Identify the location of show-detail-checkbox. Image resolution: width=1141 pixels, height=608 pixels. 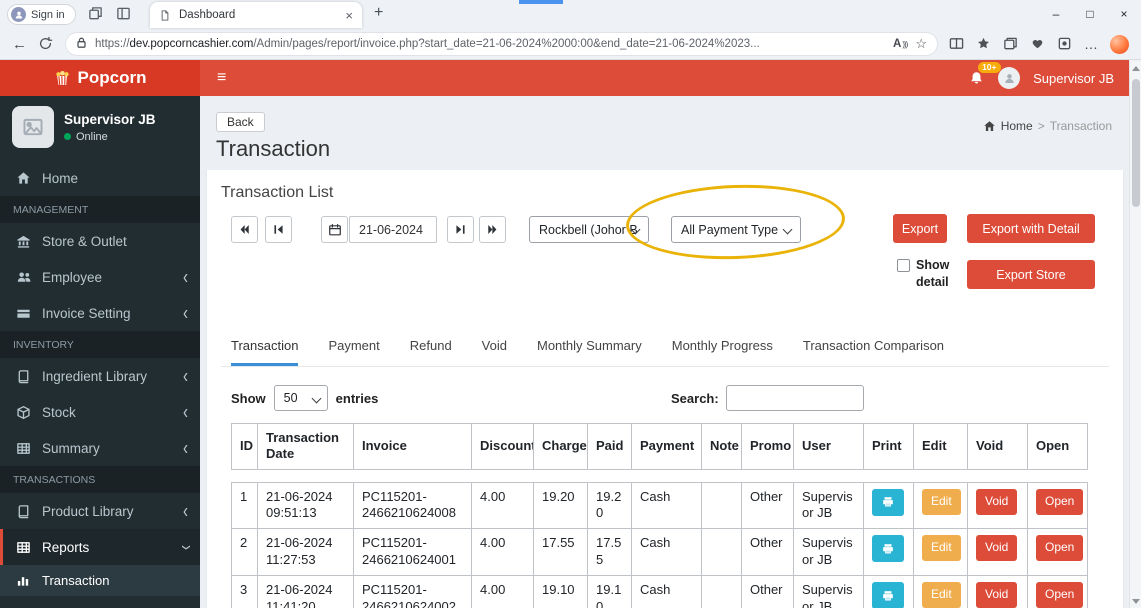
(903, 265).